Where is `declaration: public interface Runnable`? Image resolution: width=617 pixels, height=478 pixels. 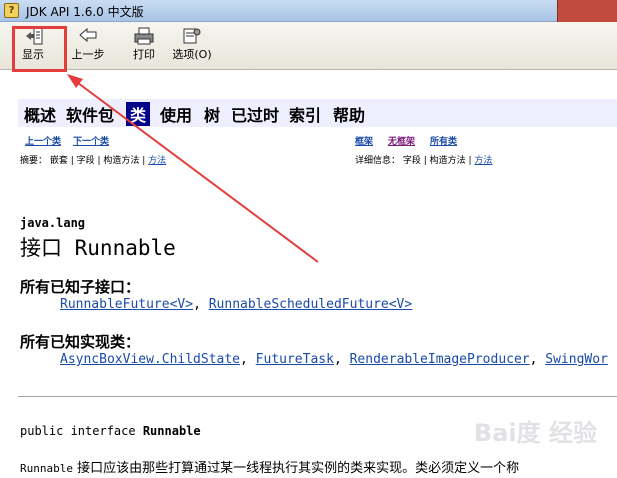 declaration: public interface Runnable is located at coordinates (110, 431).